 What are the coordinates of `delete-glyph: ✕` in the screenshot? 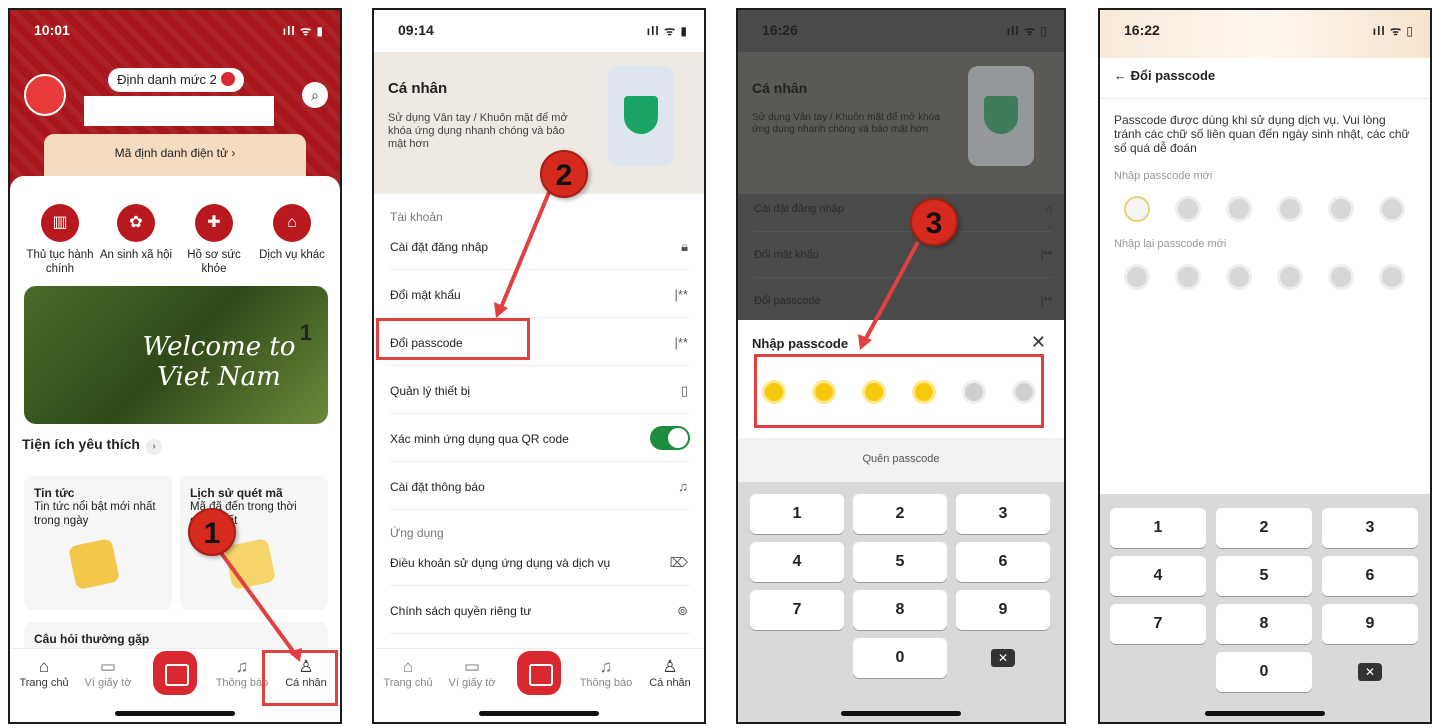 It's located at (1370, 672).